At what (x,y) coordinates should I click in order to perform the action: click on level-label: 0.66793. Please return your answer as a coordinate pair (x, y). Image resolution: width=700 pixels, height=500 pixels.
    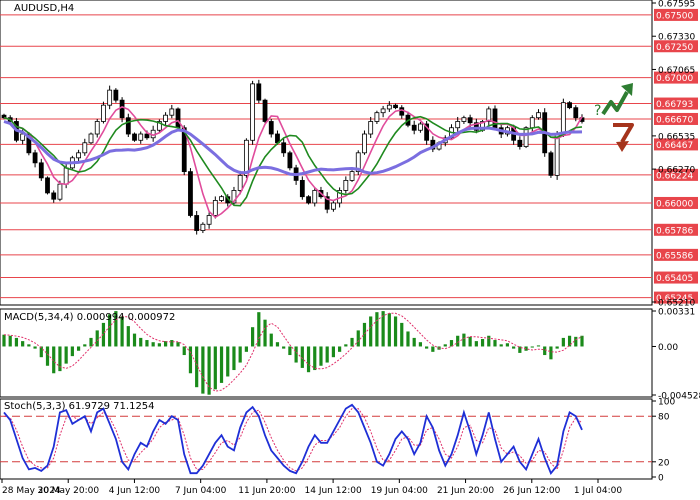
    Looking at the image, I should click on (674, 105).